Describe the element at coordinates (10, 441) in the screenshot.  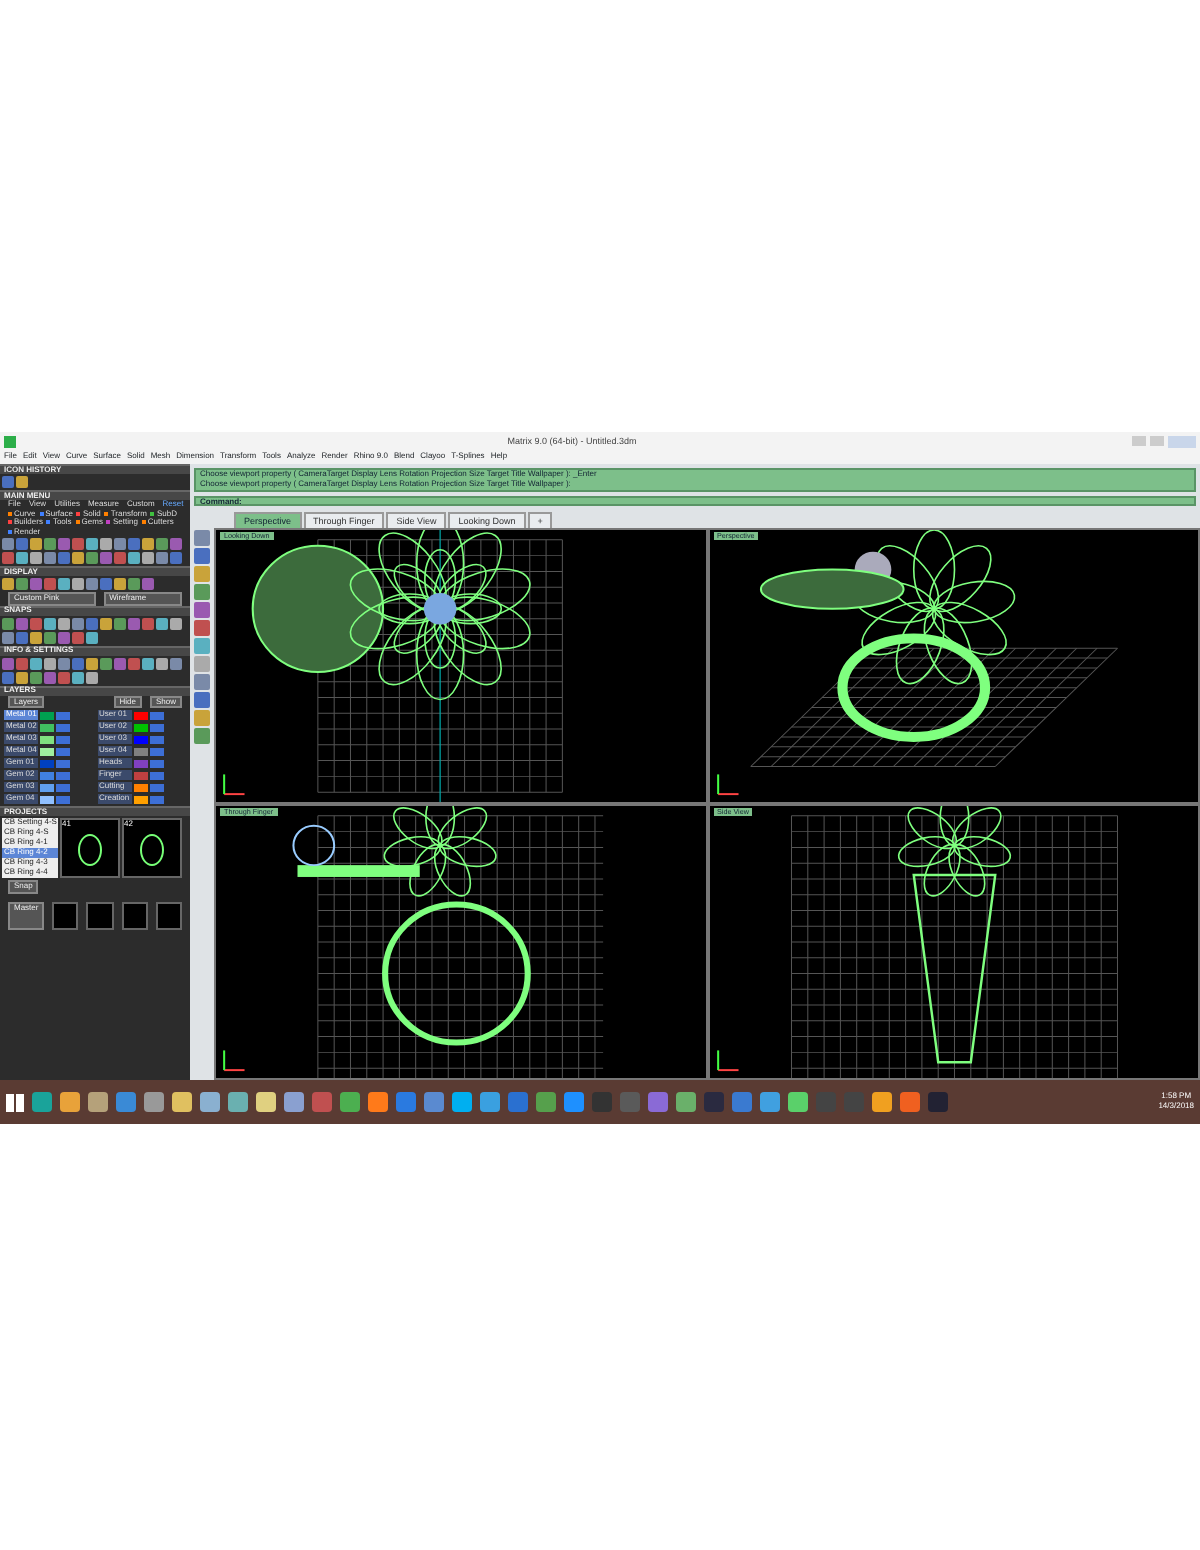
I see `app-icon` at that location.